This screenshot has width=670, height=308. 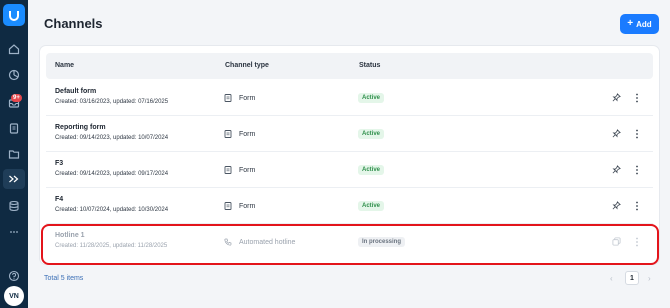 I want to click on column-header-name: Name, so click(x=64, y=65).